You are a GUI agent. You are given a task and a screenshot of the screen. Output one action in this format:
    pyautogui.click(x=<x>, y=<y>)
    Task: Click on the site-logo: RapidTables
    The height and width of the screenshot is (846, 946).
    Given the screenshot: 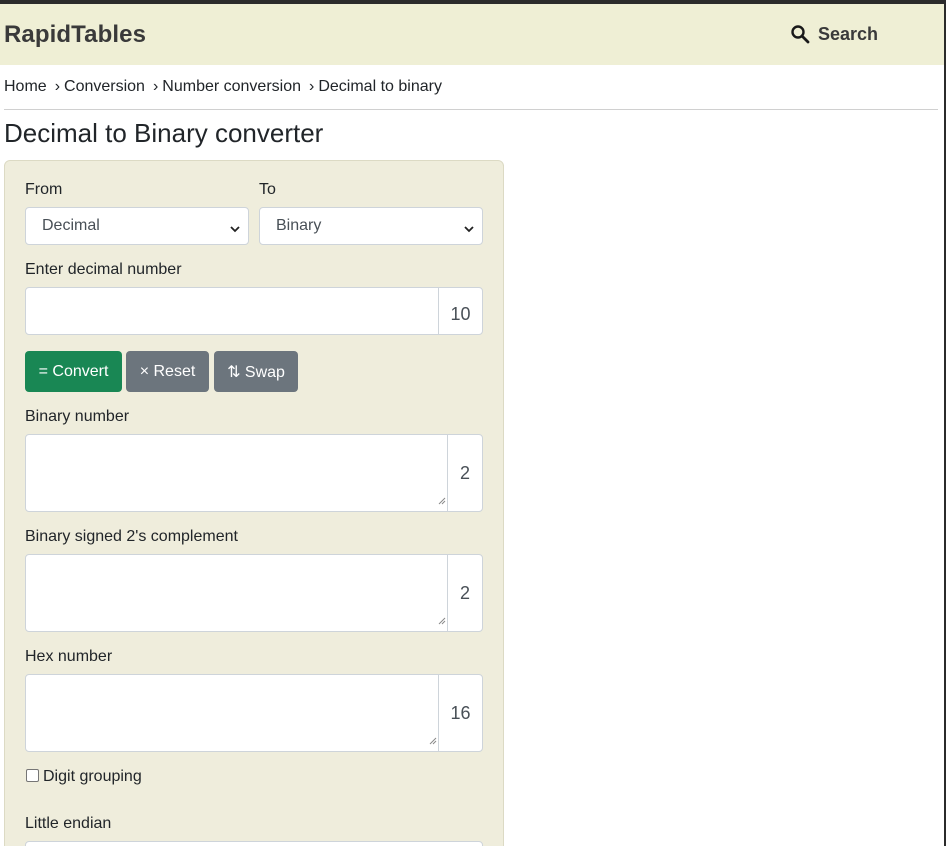 What is the action you would take?
    pyautogui.click(x=75, y=35)
    